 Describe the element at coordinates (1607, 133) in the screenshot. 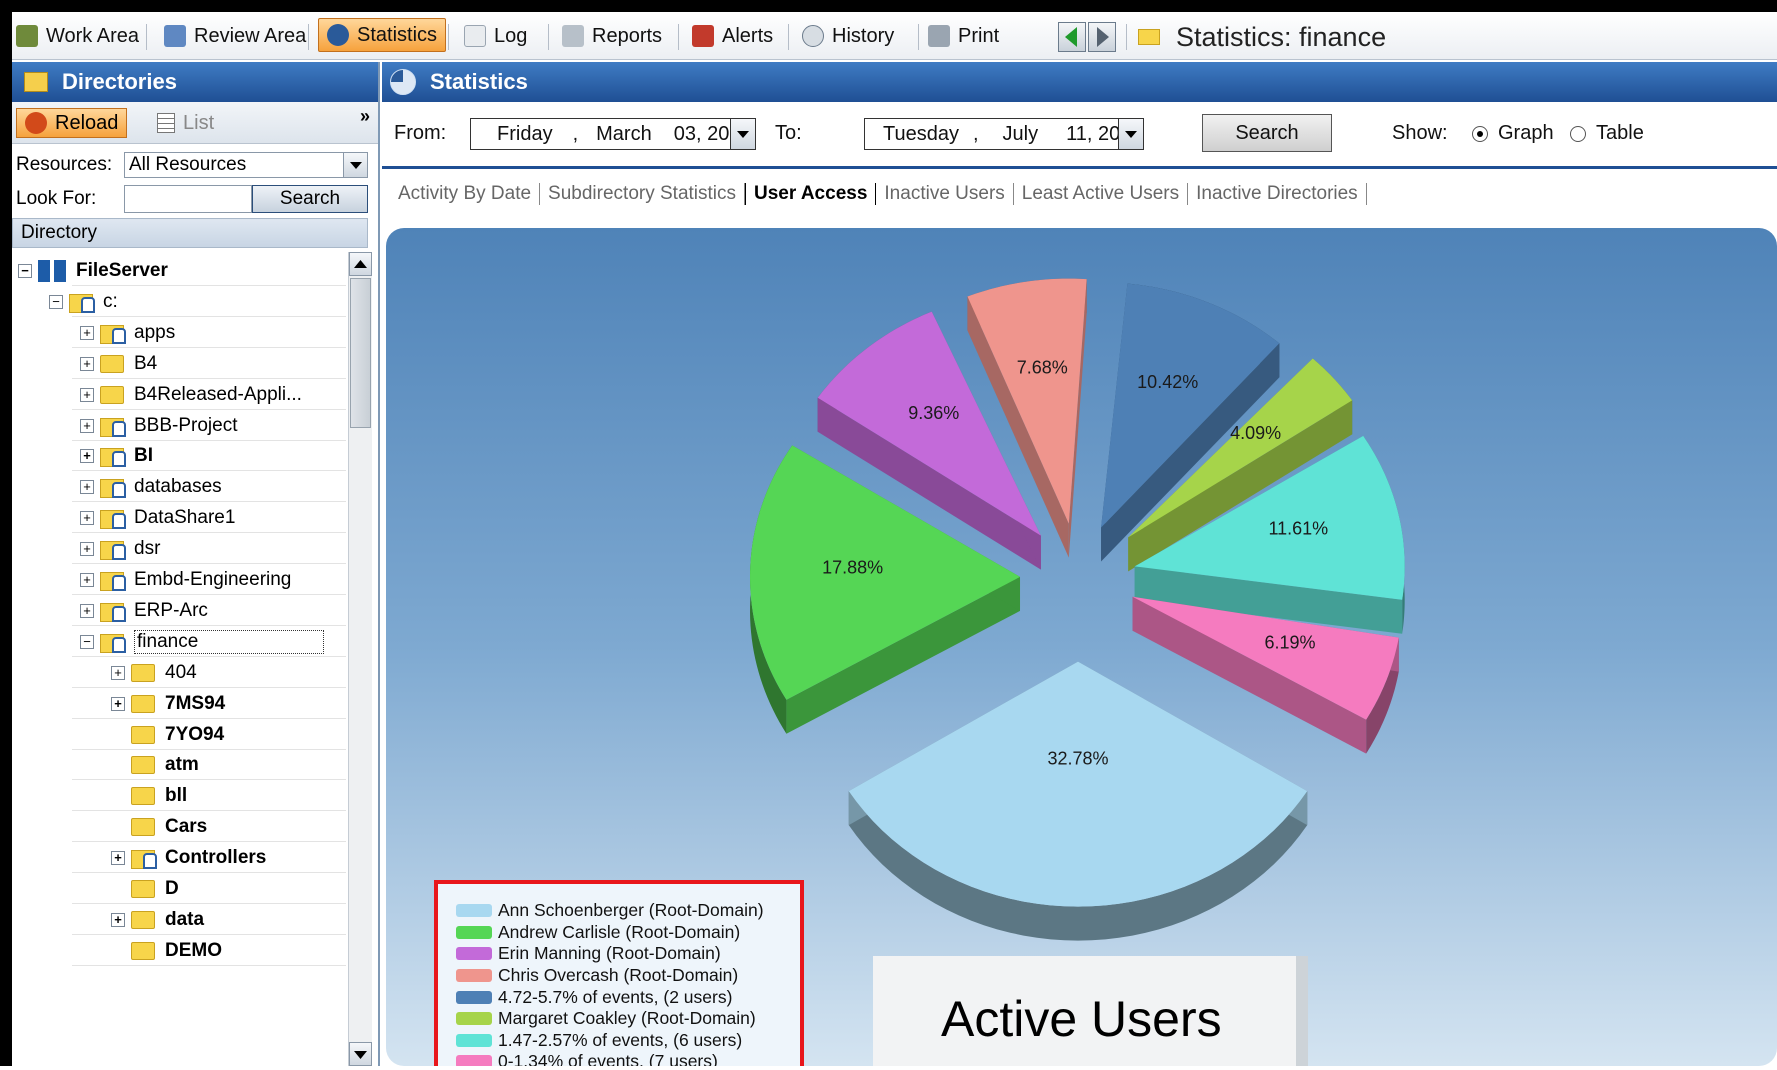

I see `table-radio: Table` at that location.